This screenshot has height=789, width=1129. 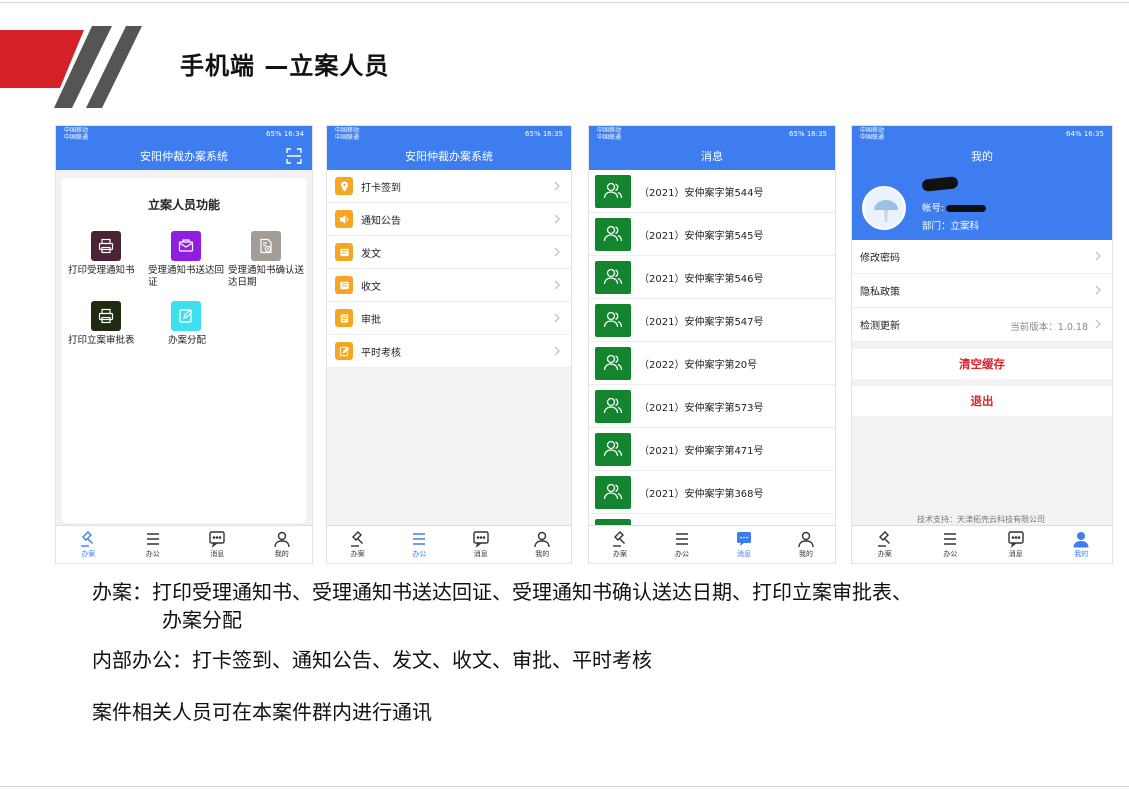 What do you see at coordinates (372, 660) in the screenshot?
I see `bullet-internal-office: 内部办公：打卡签到、通知公告、发文、收文、审批、平时考核` at bounding box center [372, 660].